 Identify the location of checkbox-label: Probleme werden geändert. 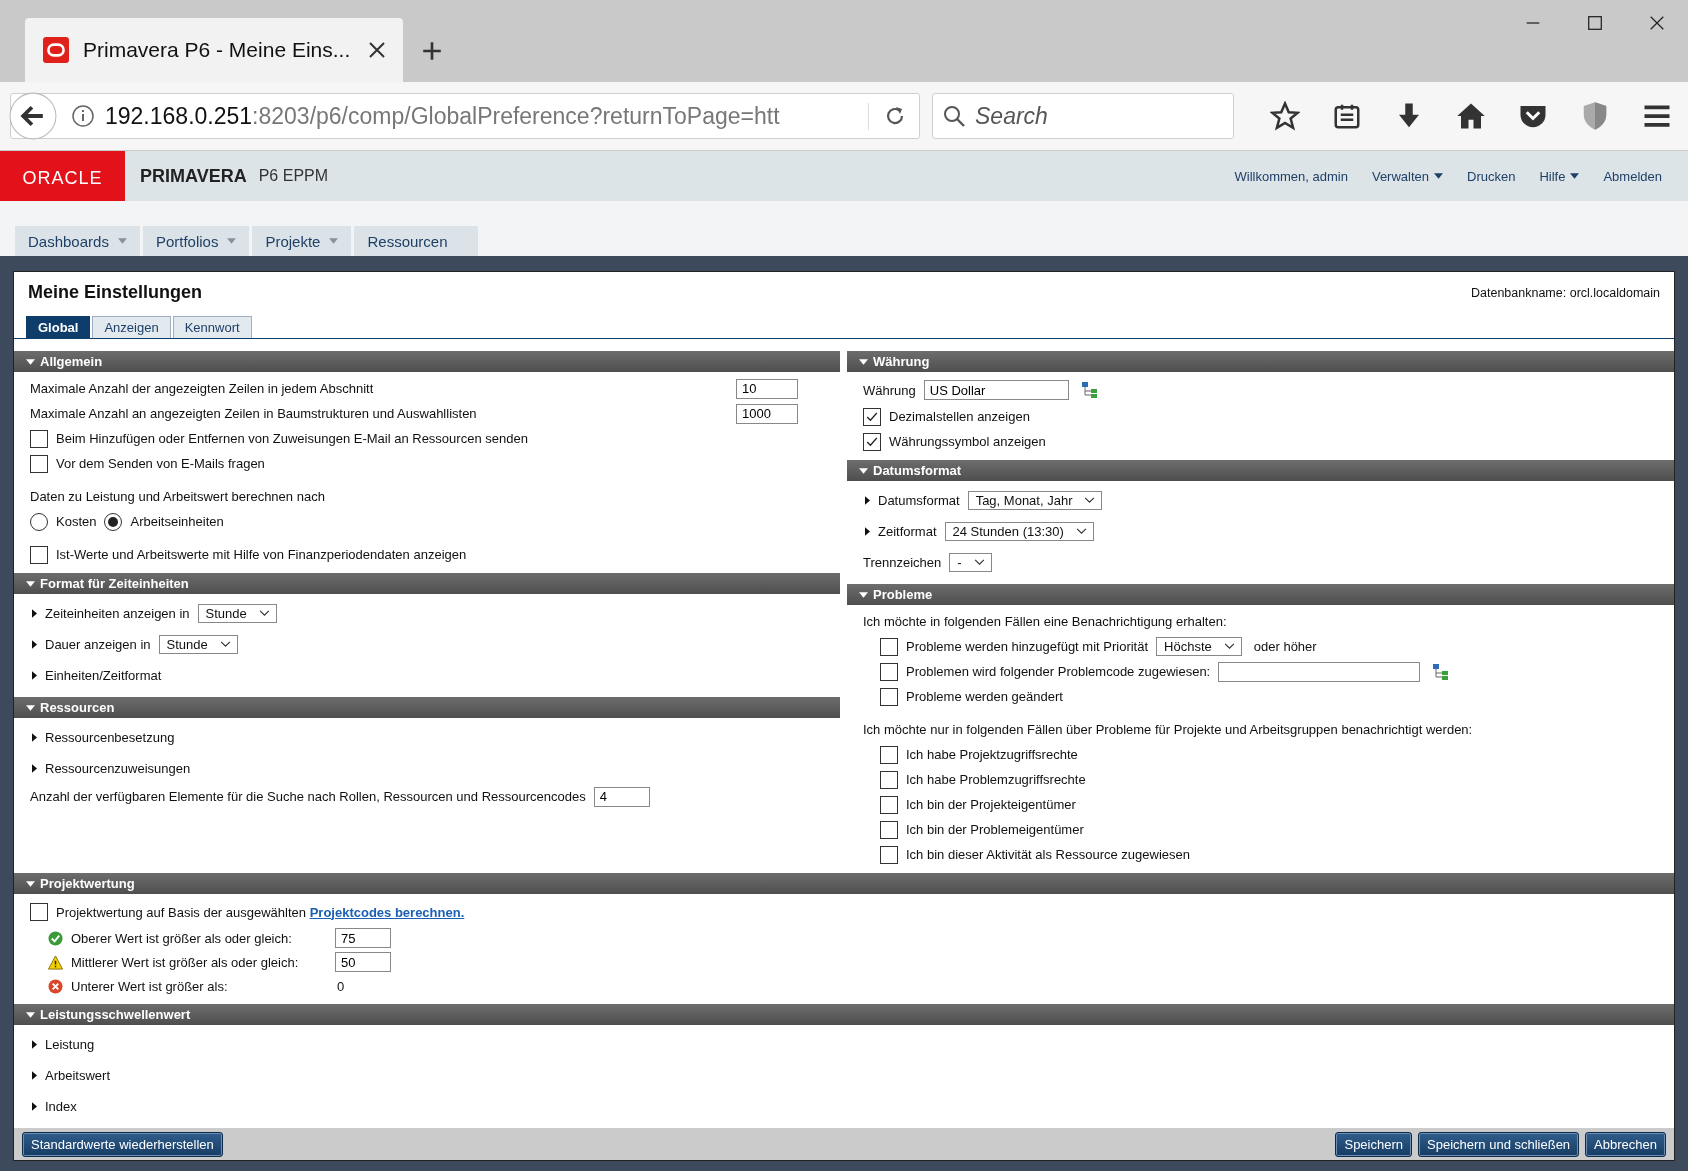
(984, 696).